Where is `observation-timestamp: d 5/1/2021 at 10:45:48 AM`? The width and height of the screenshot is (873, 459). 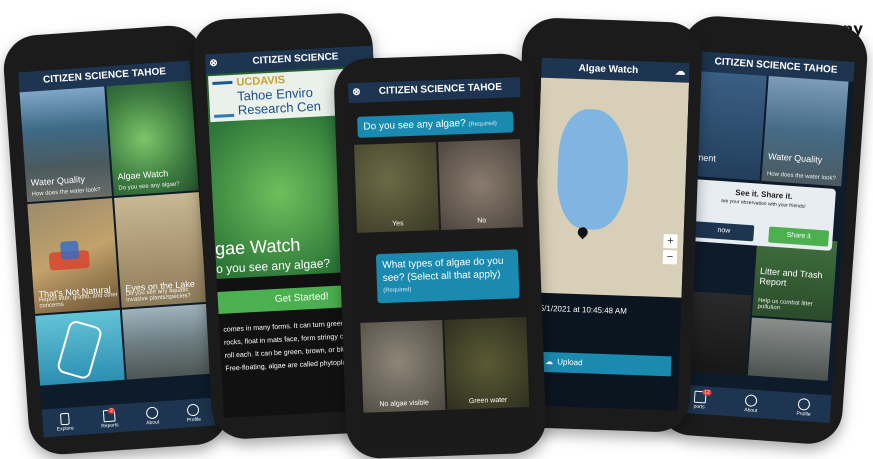 observation-timestamp: d 5/1/2021 at 10:45:48 AM is located at coordinates (580, 309).